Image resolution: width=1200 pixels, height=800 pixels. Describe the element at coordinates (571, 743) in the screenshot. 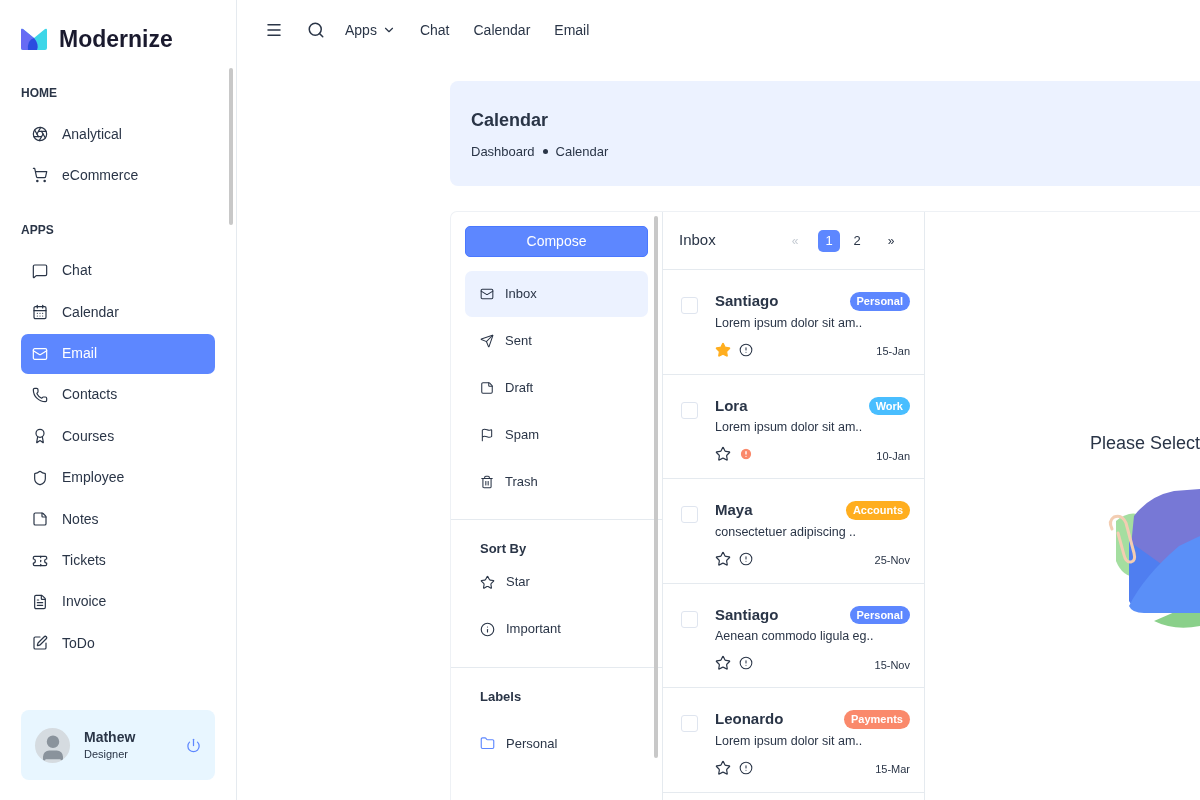

I see `label-item: Personal` at that location.